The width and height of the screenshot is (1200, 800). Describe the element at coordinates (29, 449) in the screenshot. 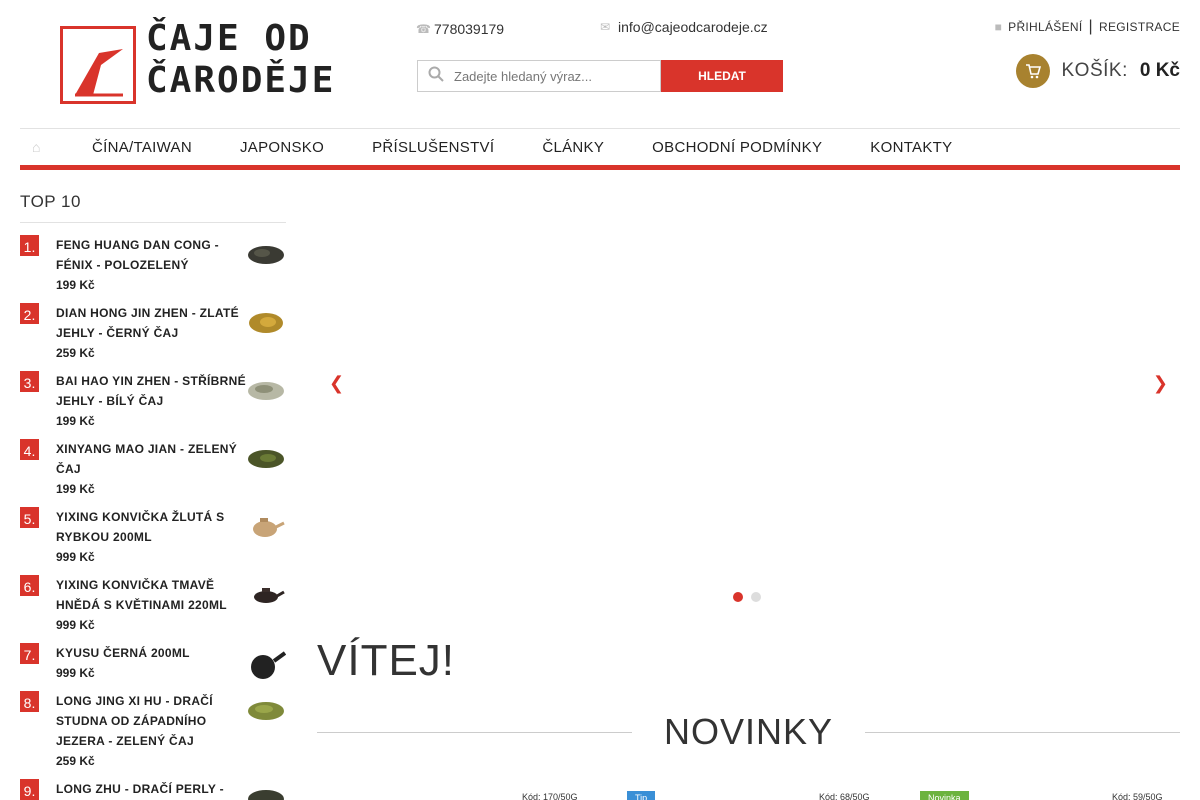

I see `rank-badge: 4.` at that location.